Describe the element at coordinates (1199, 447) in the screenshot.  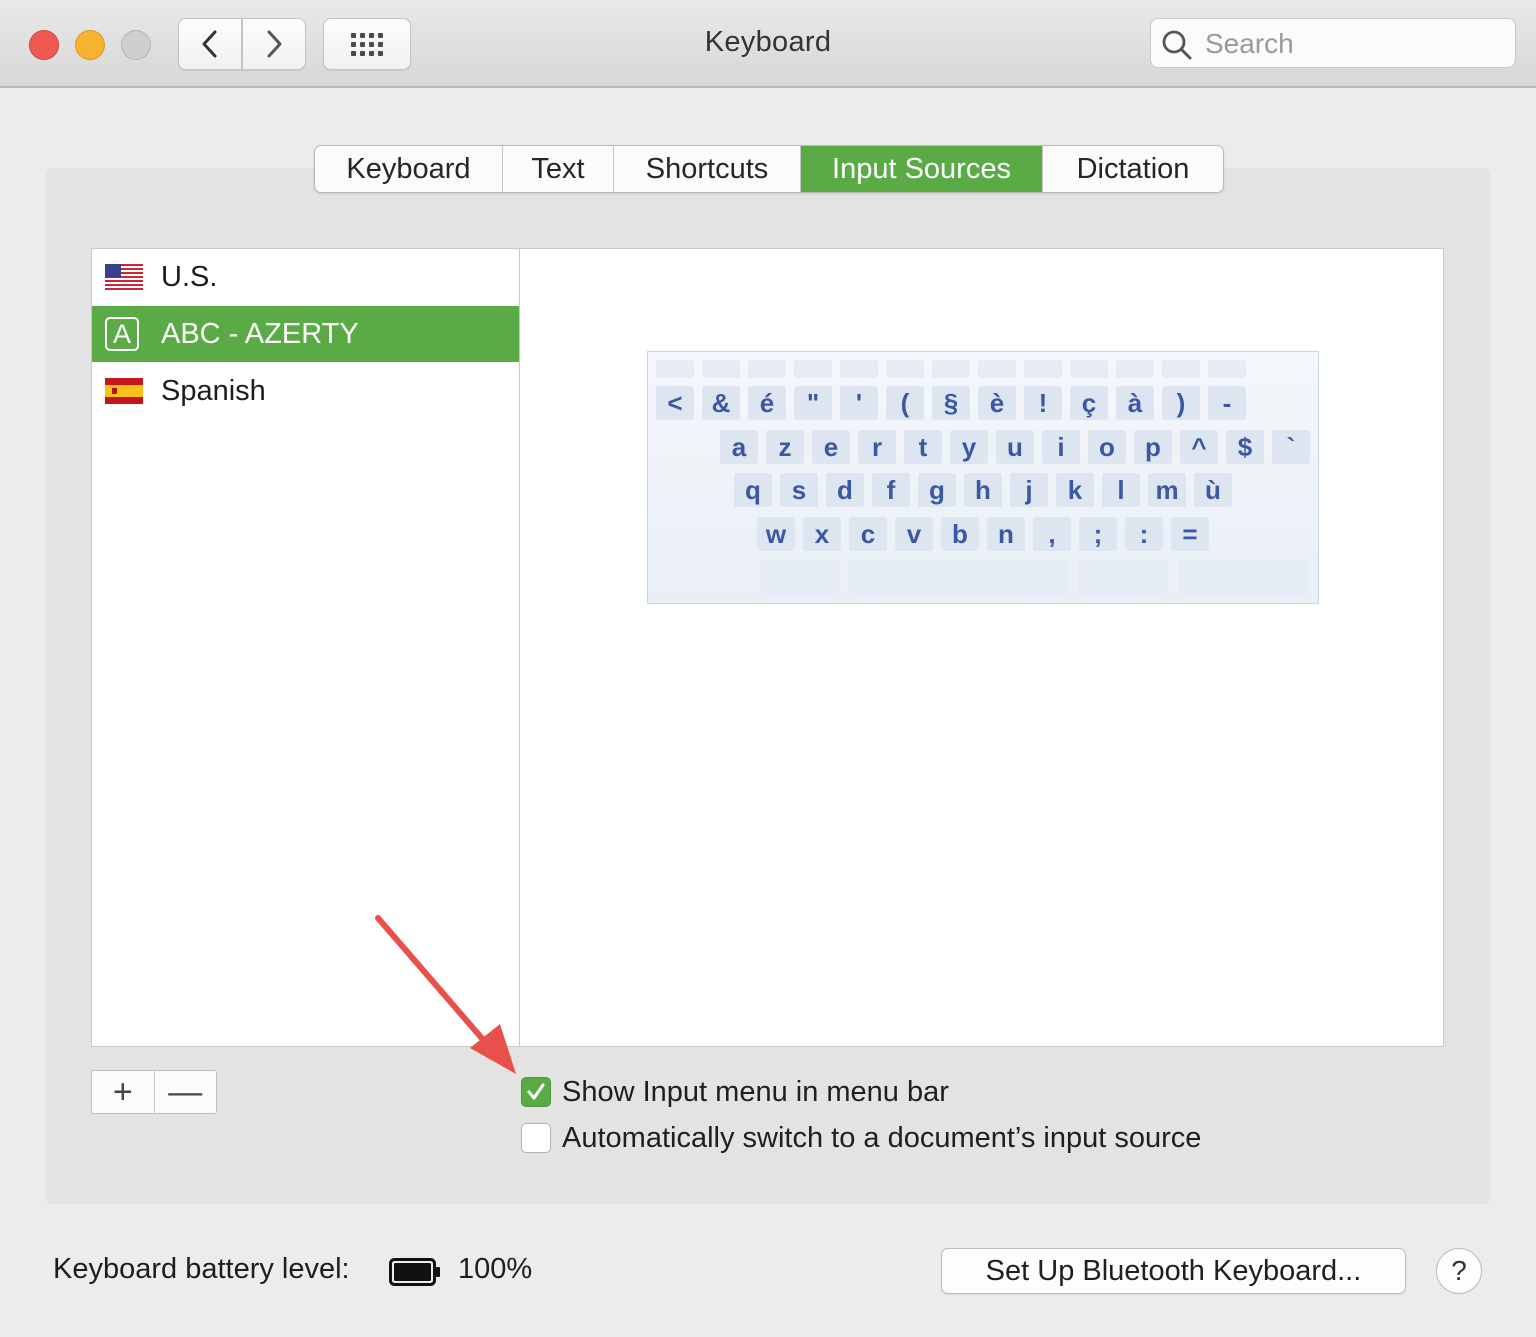
I see `keyboard-key: ^` at that location.